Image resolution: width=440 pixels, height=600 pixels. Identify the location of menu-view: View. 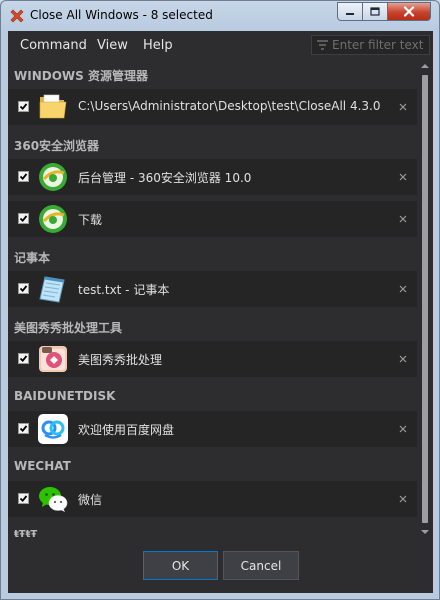
(112, 45).